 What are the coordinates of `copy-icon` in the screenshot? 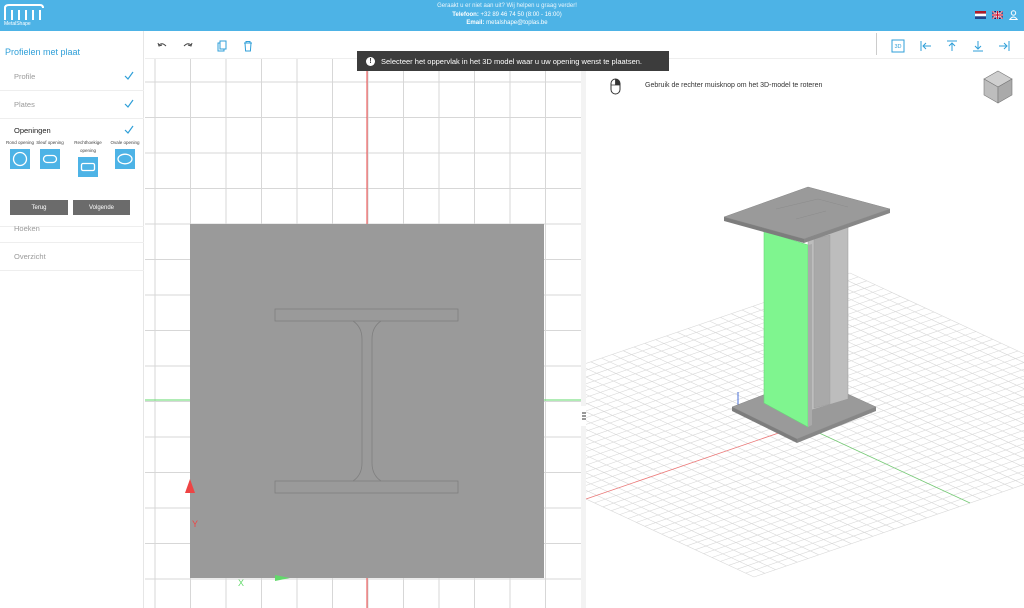 It's located at (222, 46).